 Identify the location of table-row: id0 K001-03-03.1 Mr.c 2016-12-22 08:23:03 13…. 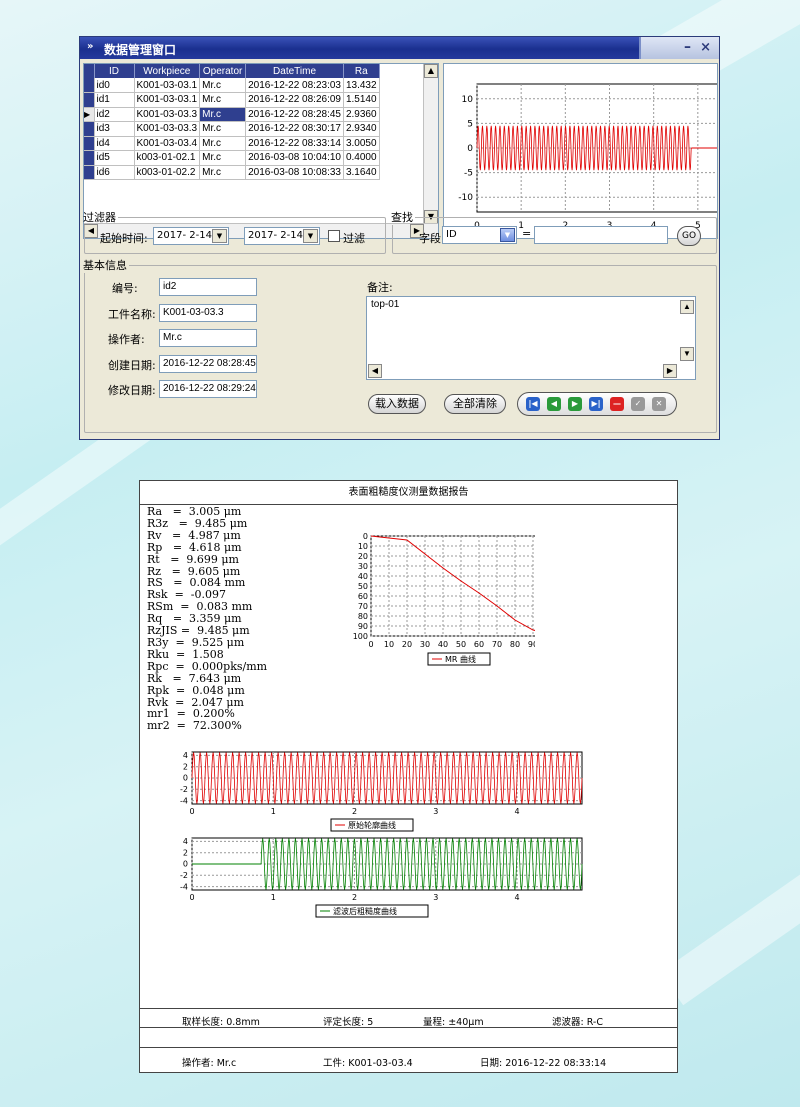
(232, 85).